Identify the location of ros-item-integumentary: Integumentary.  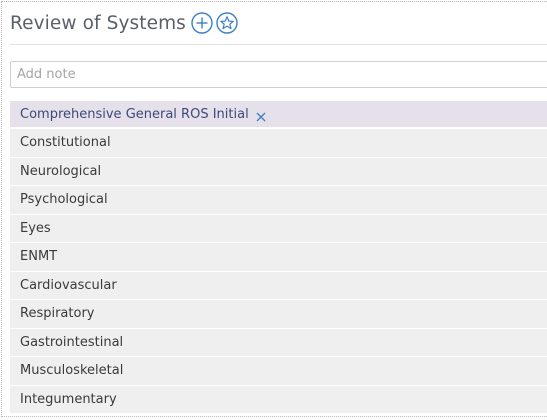
(278, 399).